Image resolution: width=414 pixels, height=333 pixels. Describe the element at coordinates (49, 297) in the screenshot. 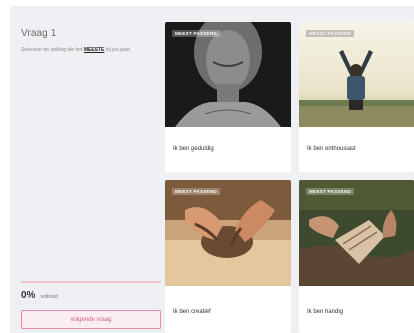

I see `progress-label: voltooid` at that location.